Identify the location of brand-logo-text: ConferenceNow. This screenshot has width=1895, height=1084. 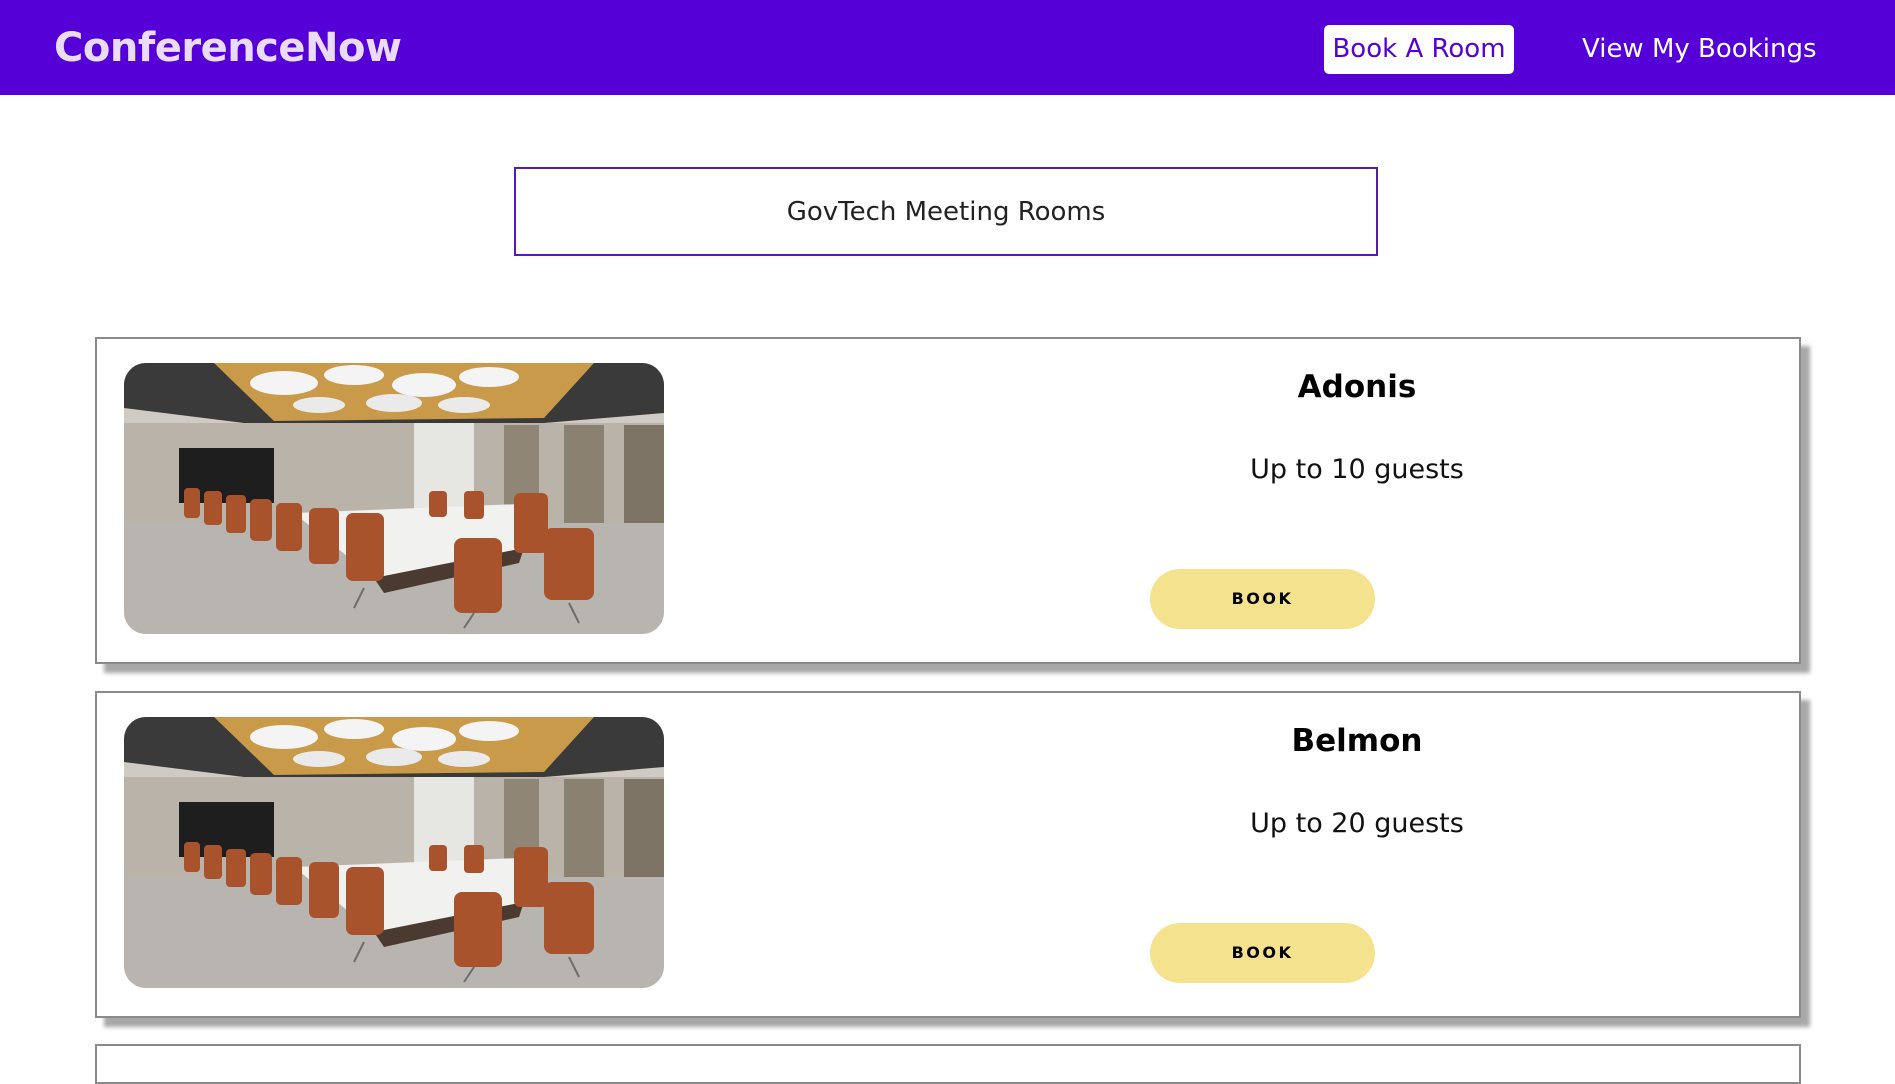
(228, 48).